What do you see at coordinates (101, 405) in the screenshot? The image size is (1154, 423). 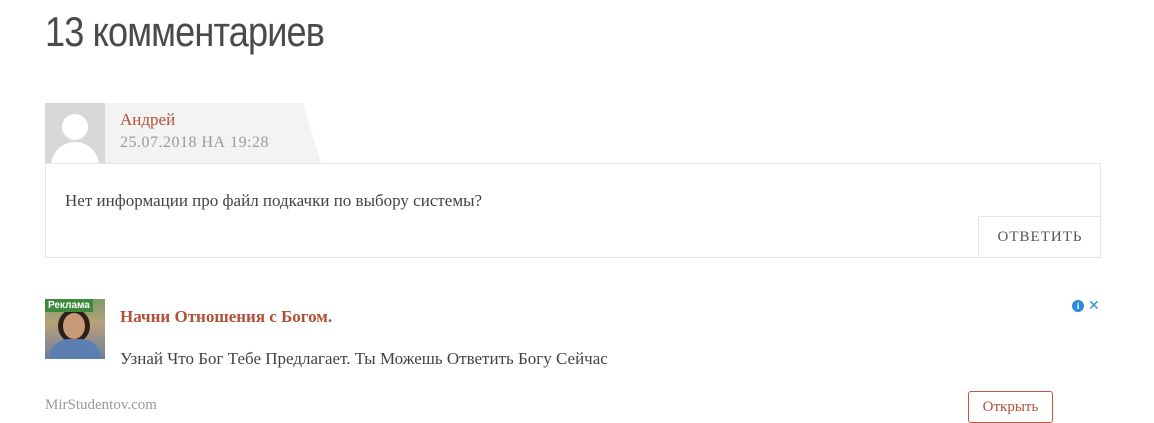 I see `ad-domain-link: MirStudentov.com` at bounding box center [101, 405].